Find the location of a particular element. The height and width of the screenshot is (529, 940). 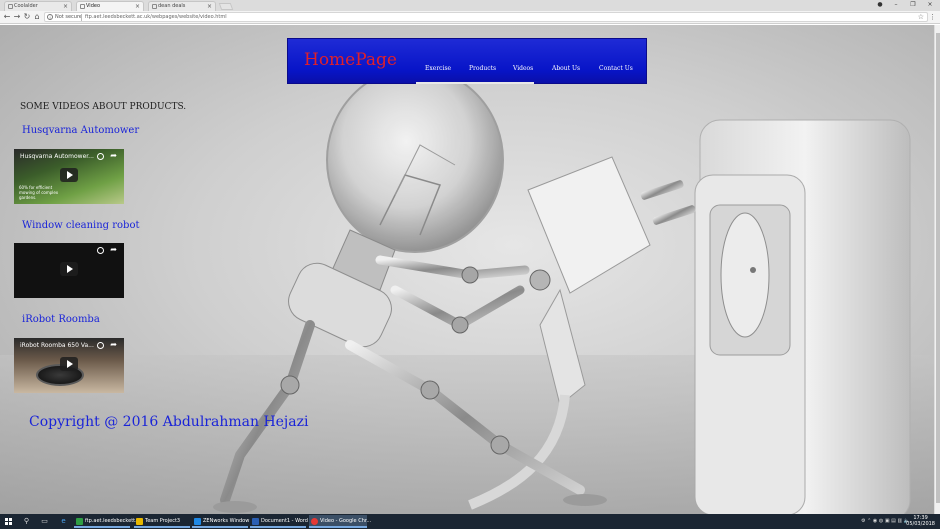

tab-label: dean deals is located at coordinates (172, 6).